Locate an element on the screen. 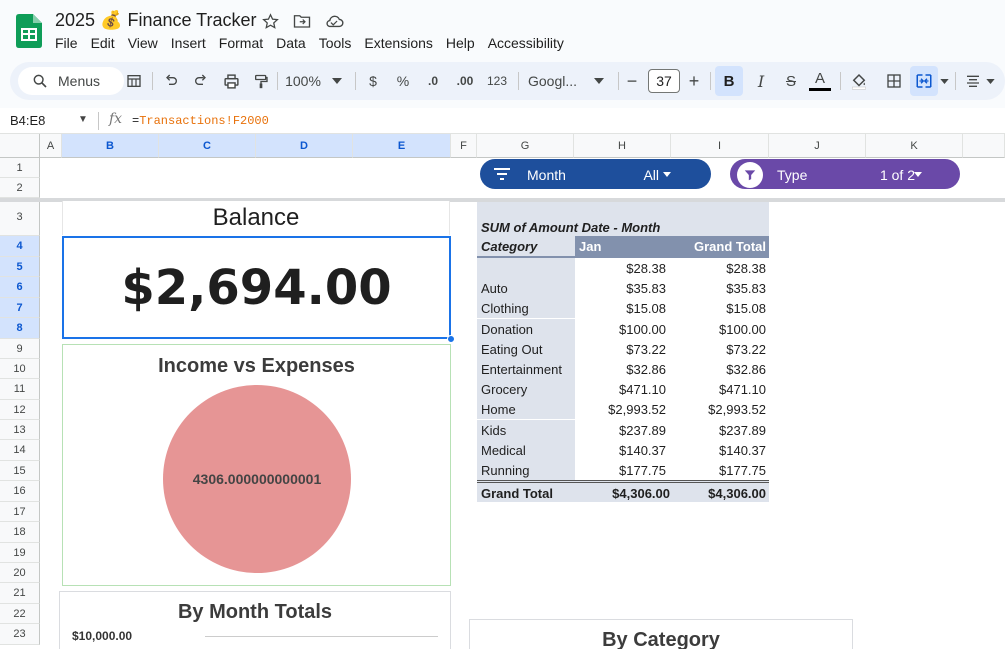 The height and width of the screenshot is (649, 1005). pivot-row: Running $177.75 $177.75 is located at coordinates (623, 470).